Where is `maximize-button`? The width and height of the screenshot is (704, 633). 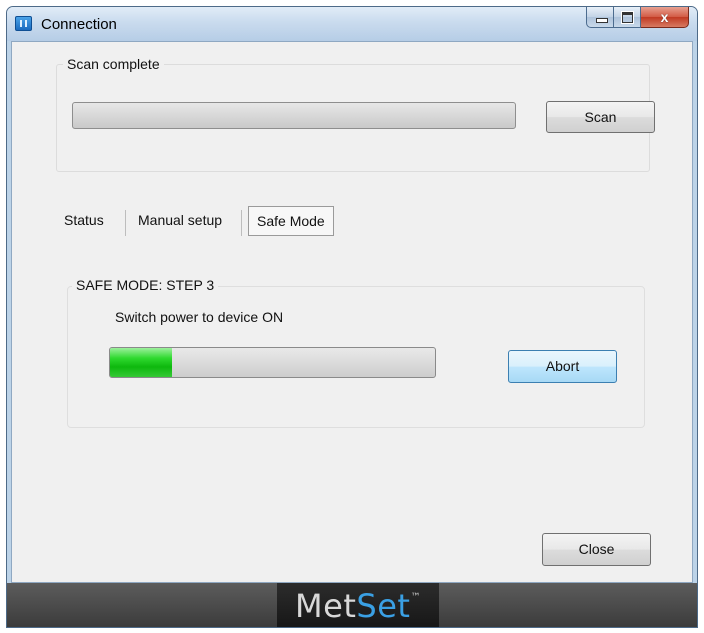
maximize-button is located at coordinates (627, 17).